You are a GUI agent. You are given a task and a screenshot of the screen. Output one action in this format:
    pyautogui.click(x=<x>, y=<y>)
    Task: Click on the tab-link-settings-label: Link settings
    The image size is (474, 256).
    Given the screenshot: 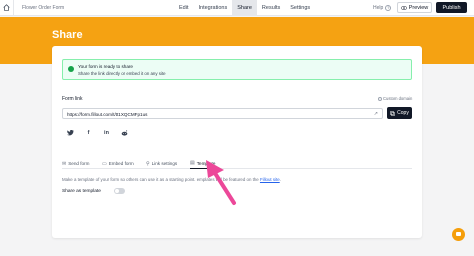 What is the action you would take?
    pyautogui.click(x=164, y=163)
    